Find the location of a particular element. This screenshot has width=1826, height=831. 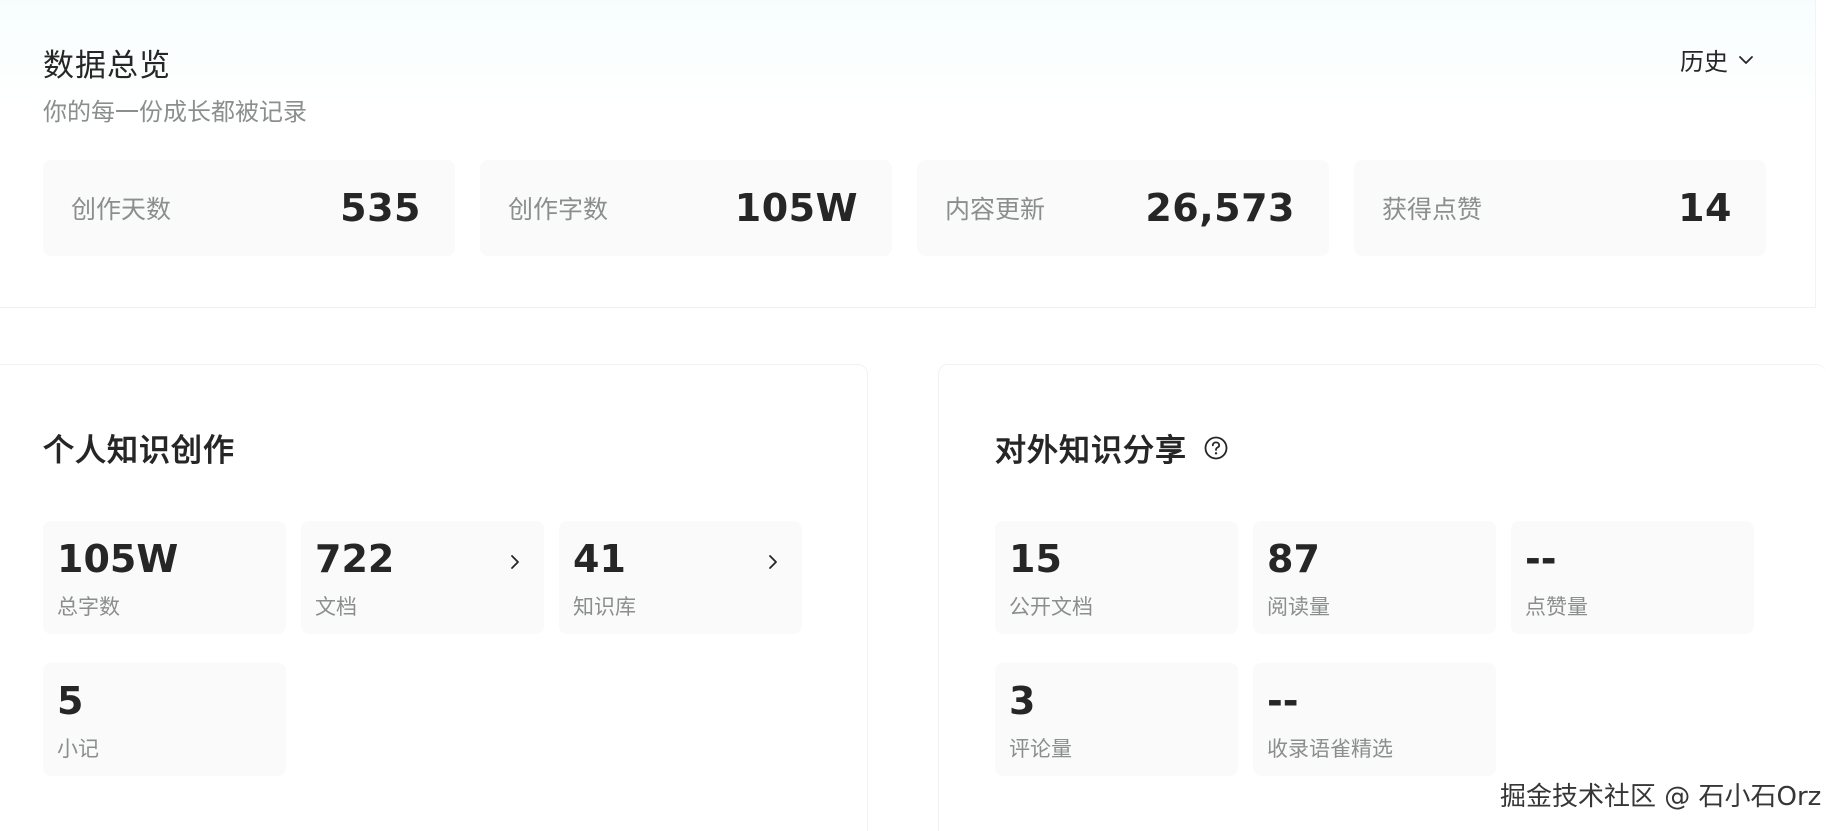

stat-value: 535 is located at coordinates (380, 208).